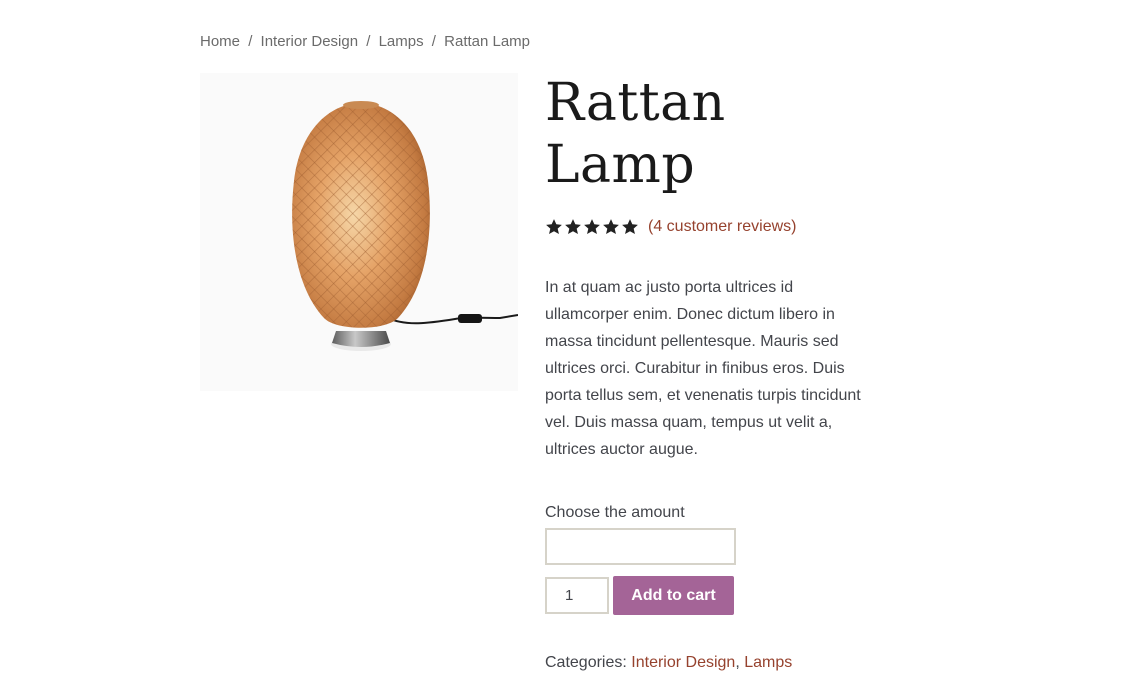 This screenshot has width=1136, height=700. What do you see at coordinates (673, 595) in the screenshot?
I see `add-to-cart-button: Add to cart` at bounding box center [673, 595].